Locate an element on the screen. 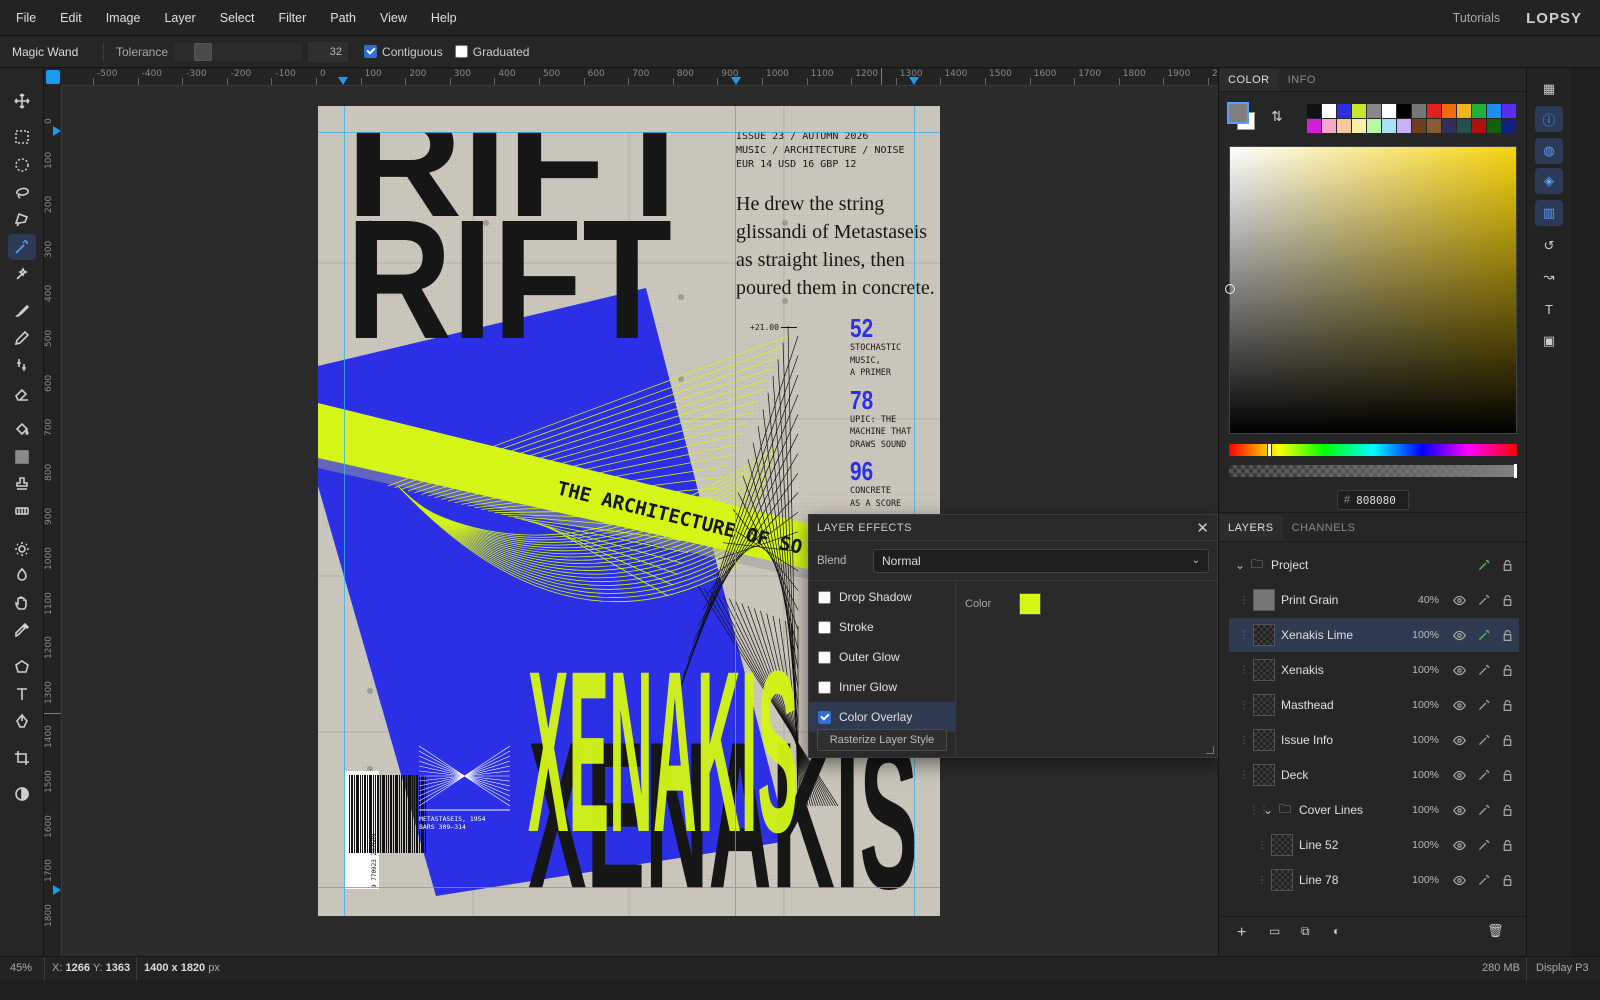 The width and height of the screenshot is (1600, 1000). hand-tool is located at coordinates (22, 603).